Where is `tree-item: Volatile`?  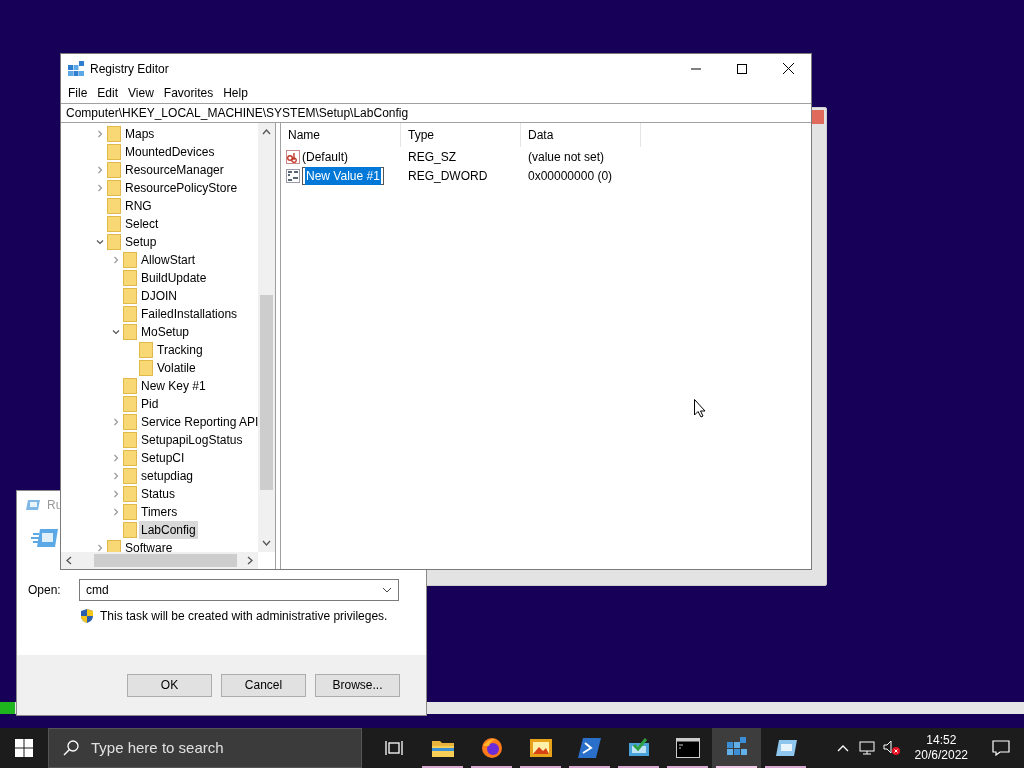
tree-item: Volatile is located at coordinates (176, 368).